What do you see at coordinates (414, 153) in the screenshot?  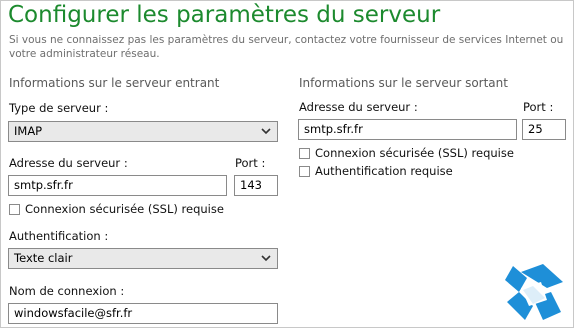 I see `outgoing-ssl-label: Connexion sécurisée (SSL) requise` at bounding box center [414, 153].